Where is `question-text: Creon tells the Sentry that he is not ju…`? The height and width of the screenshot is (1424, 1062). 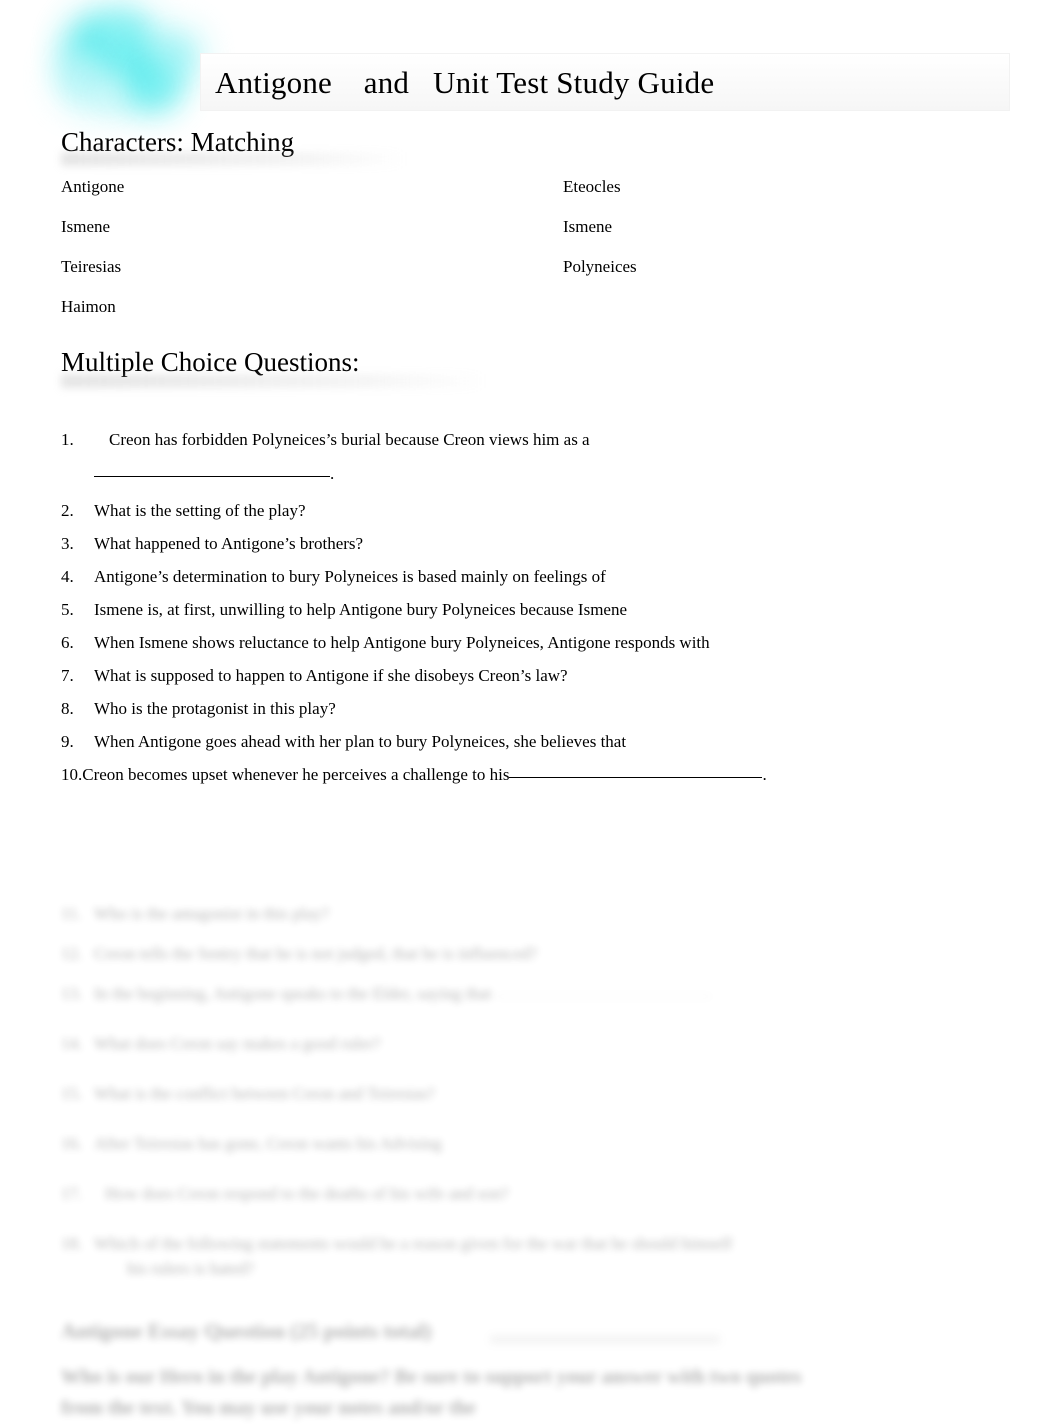 question-text: Creon tells the Sentry that he is not ju… is located at coordinates (316, 953).